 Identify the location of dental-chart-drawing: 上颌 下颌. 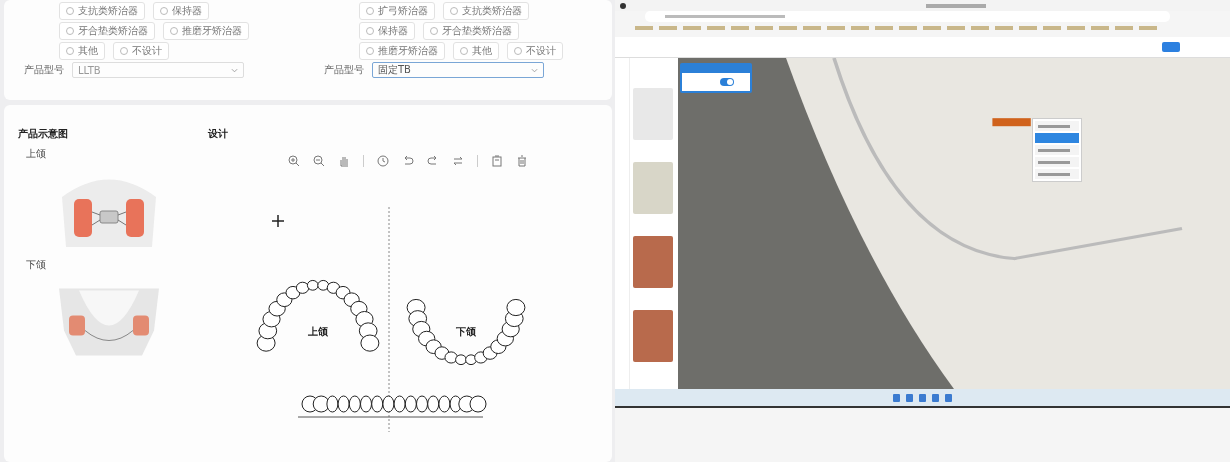
(403, 319).